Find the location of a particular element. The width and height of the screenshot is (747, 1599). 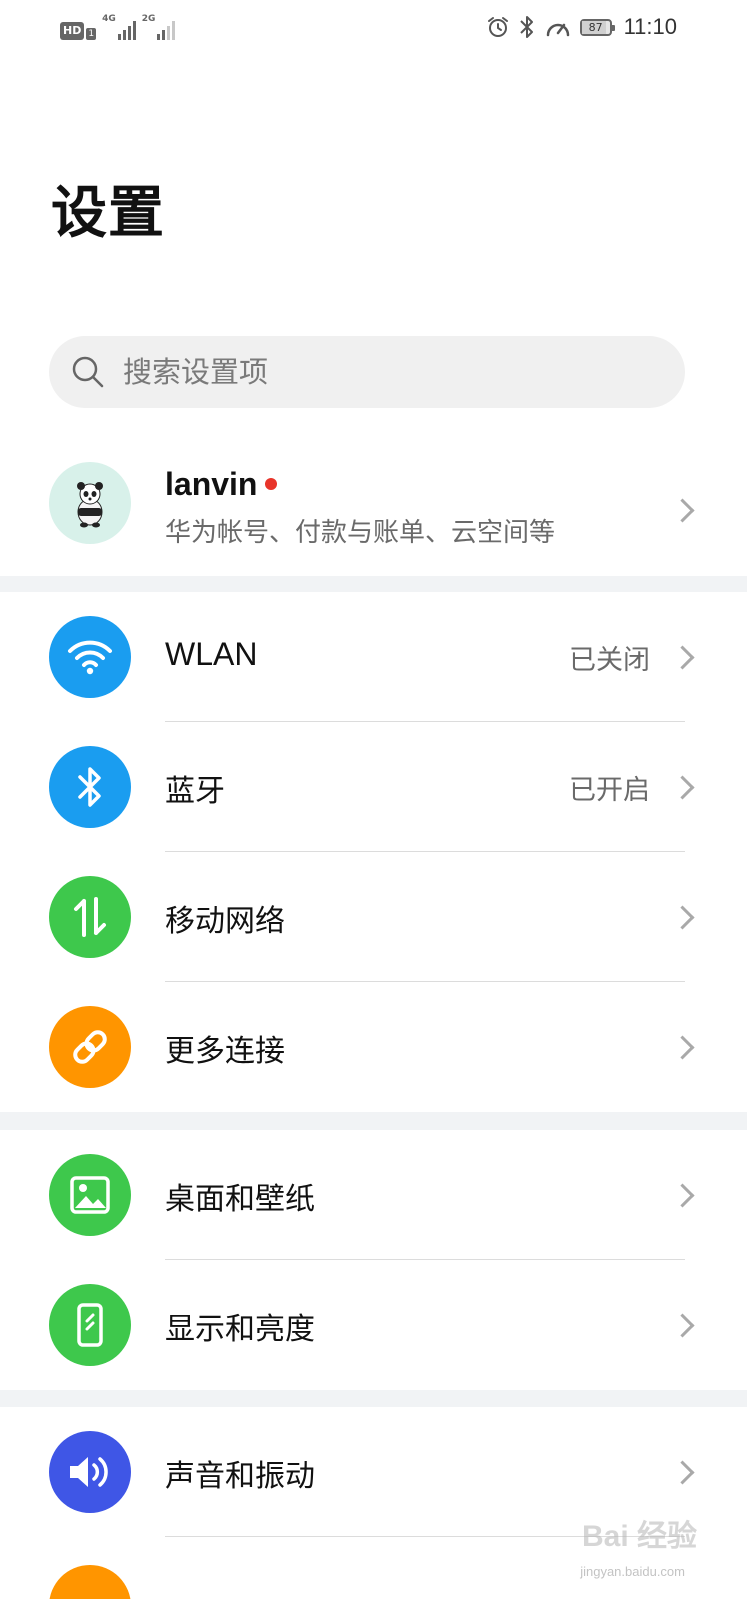

sim-number: 1 is located at coordinates (91, 34).